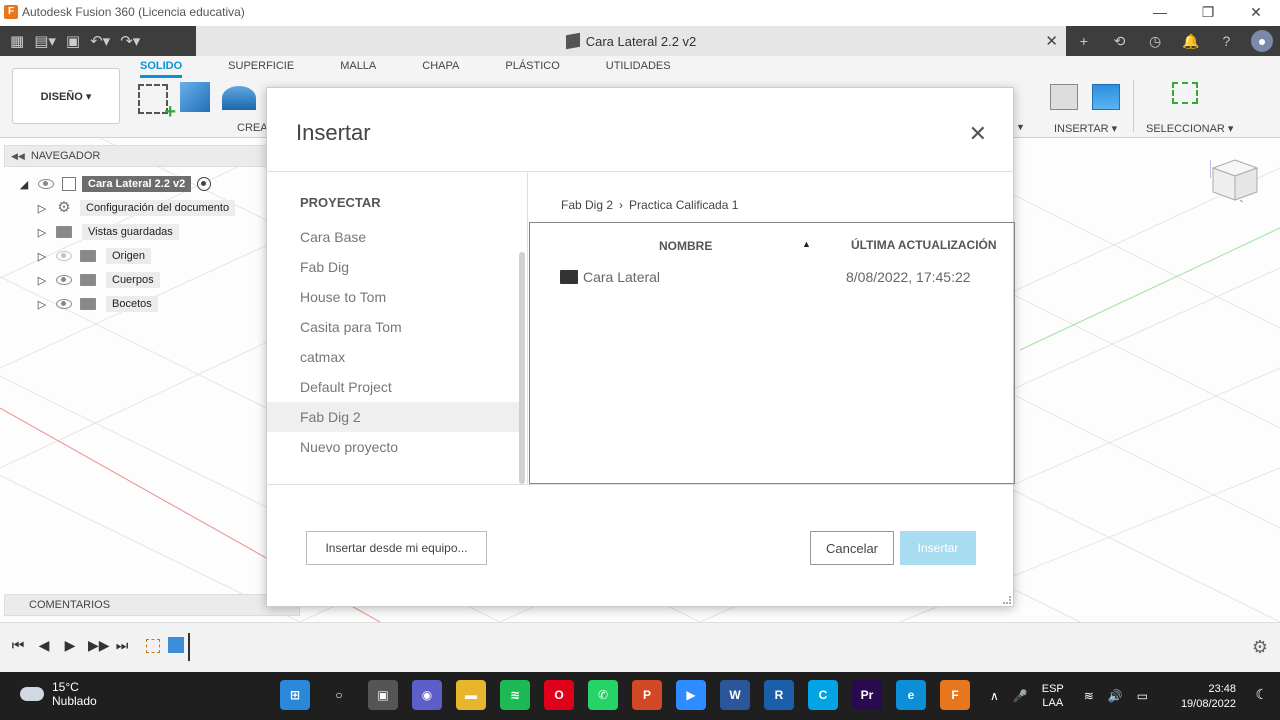 This screenshot has height=720, width=1280. Describe the element at coordinates (1020, 127) in the screenshot. I see `more-dropdown-icon: ▼` at that location.